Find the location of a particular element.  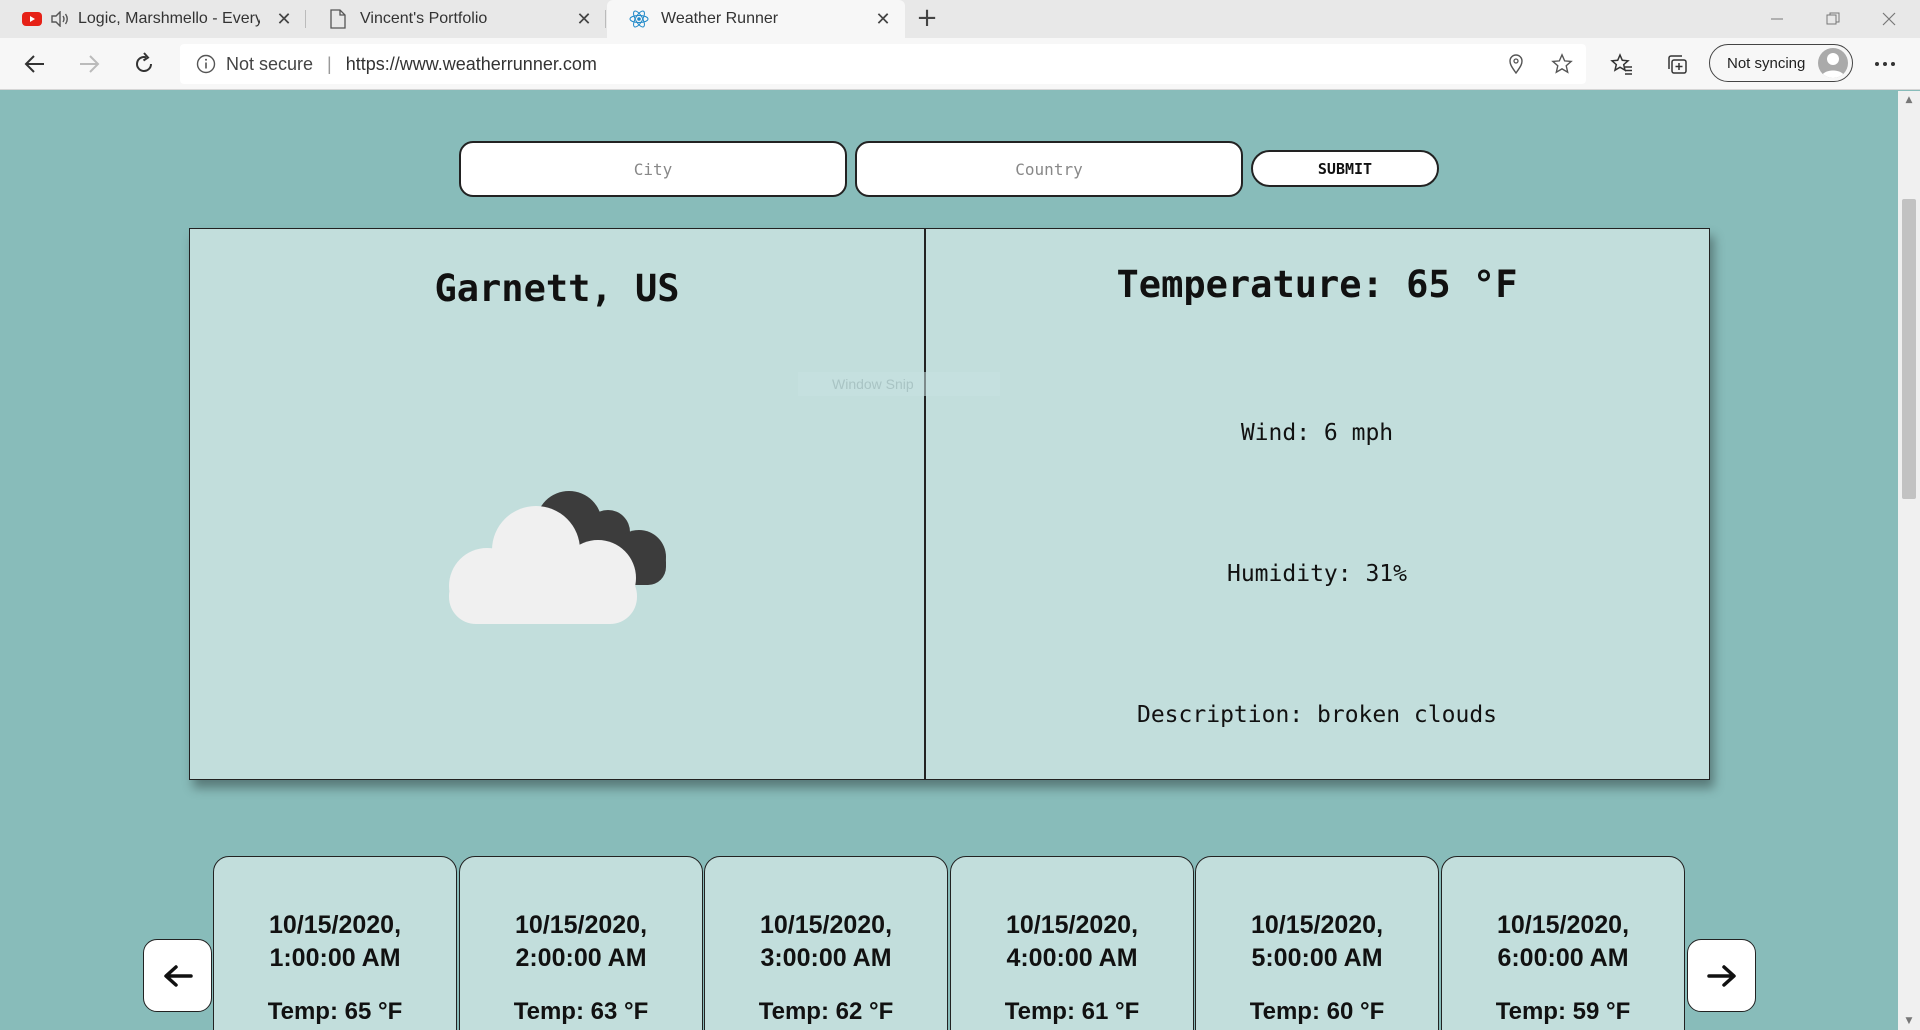

minimize-icon is located at coordinates (1777, 19).